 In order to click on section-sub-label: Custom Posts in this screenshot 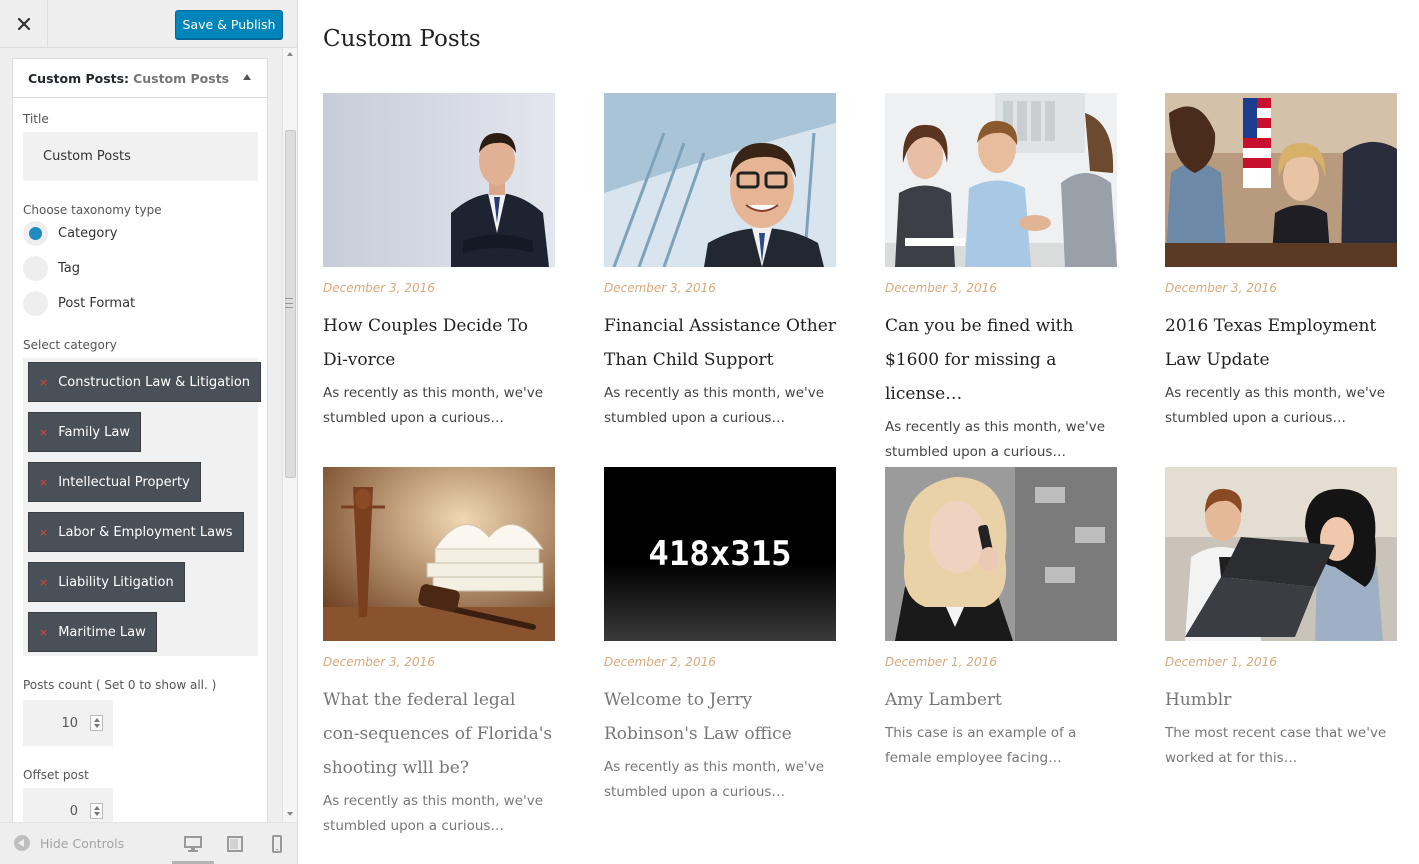, I will do `click(181, 78)`.